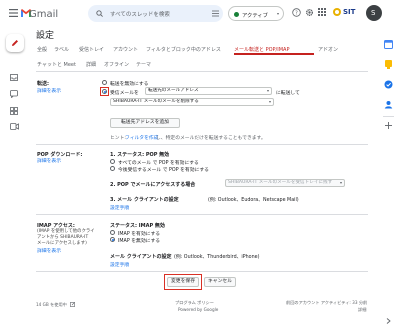  Describe the element at coordinates (163, 170) in the screenshot. I see `pop-from-now-label: 今後受信するメール で POP を有効にする` at that location.